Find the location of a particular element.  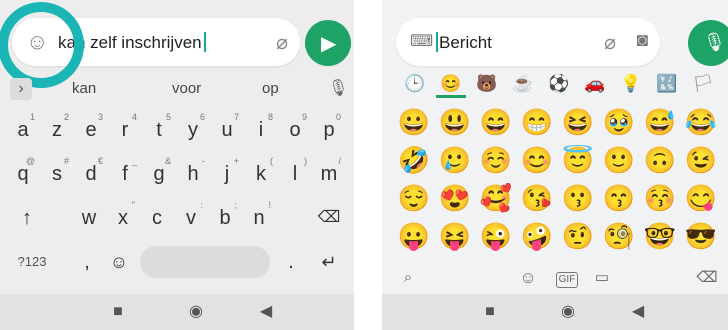

emoji-category-4: ⚽ is located at coordinates (559, 84).